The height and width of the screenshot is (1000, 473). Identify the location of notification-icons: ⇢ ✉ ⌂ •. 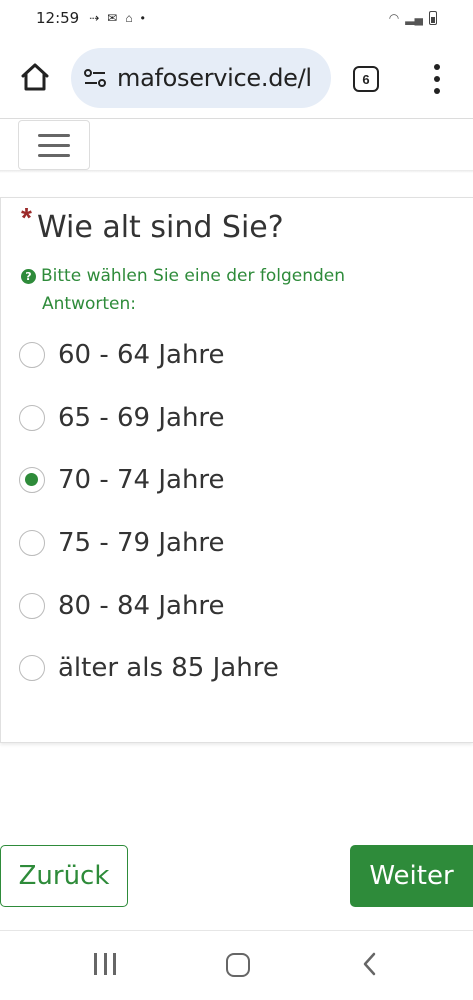
(117, 18).